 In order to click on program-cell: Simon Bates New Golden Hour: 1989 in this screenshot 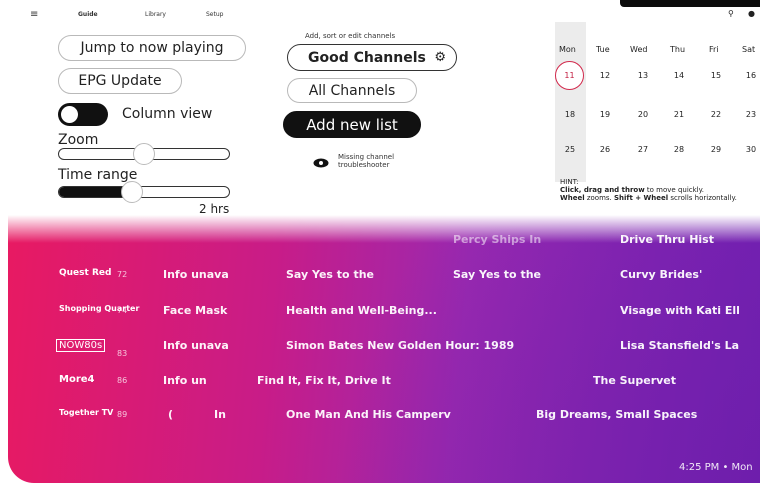, I will do `click(400, 345)`.